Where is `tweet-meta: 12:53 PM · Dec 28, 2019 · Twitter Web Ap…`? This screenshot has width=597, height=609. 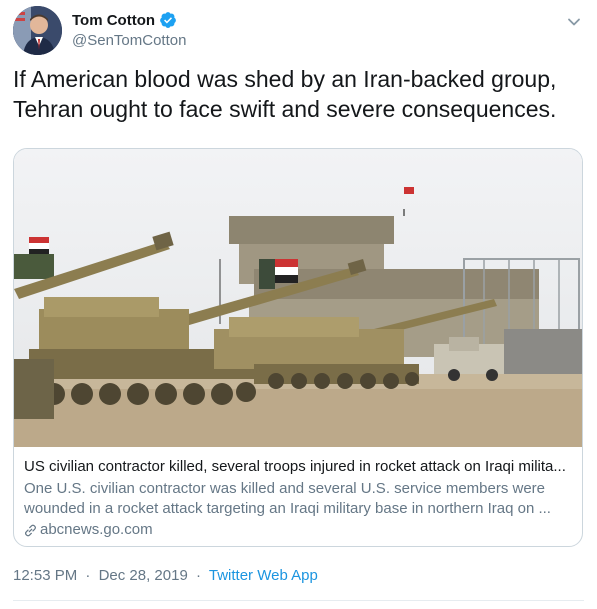
tweet-meta: 12:53 PM · Dec 28, 2019 · Twitter Web Ap… is located at coordinates (165, 575).